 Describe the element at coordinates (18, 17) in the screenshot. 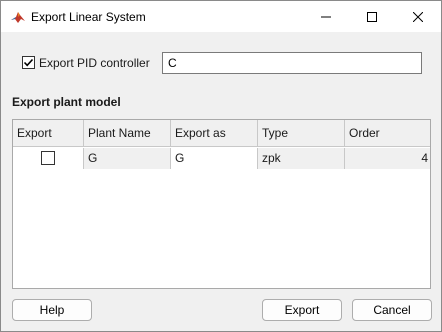

I see `matlab-icon` at that location.